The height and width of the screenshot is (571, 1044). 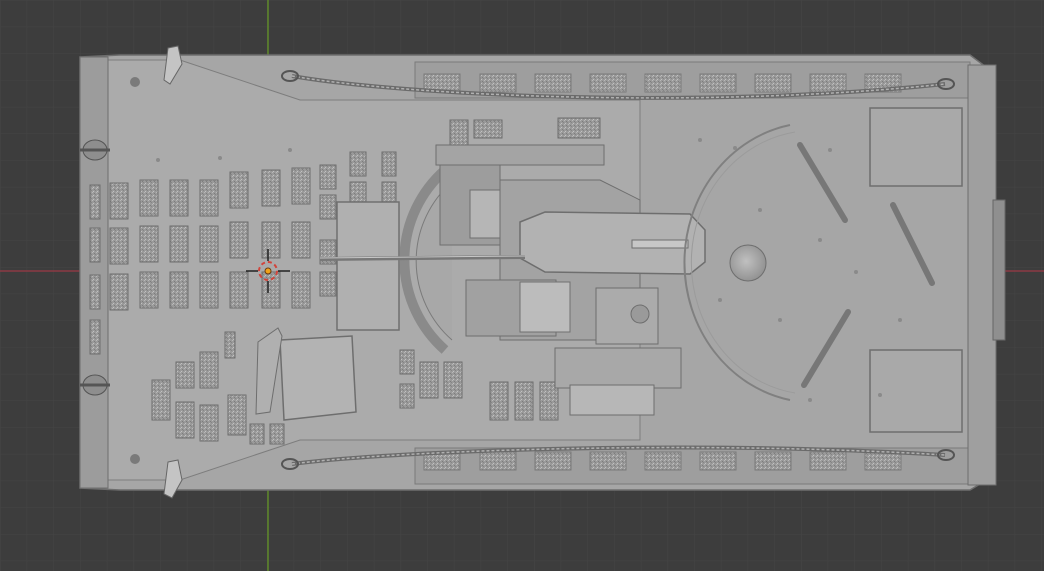 I want to click on gun-sight, so click(x=660, y=244).